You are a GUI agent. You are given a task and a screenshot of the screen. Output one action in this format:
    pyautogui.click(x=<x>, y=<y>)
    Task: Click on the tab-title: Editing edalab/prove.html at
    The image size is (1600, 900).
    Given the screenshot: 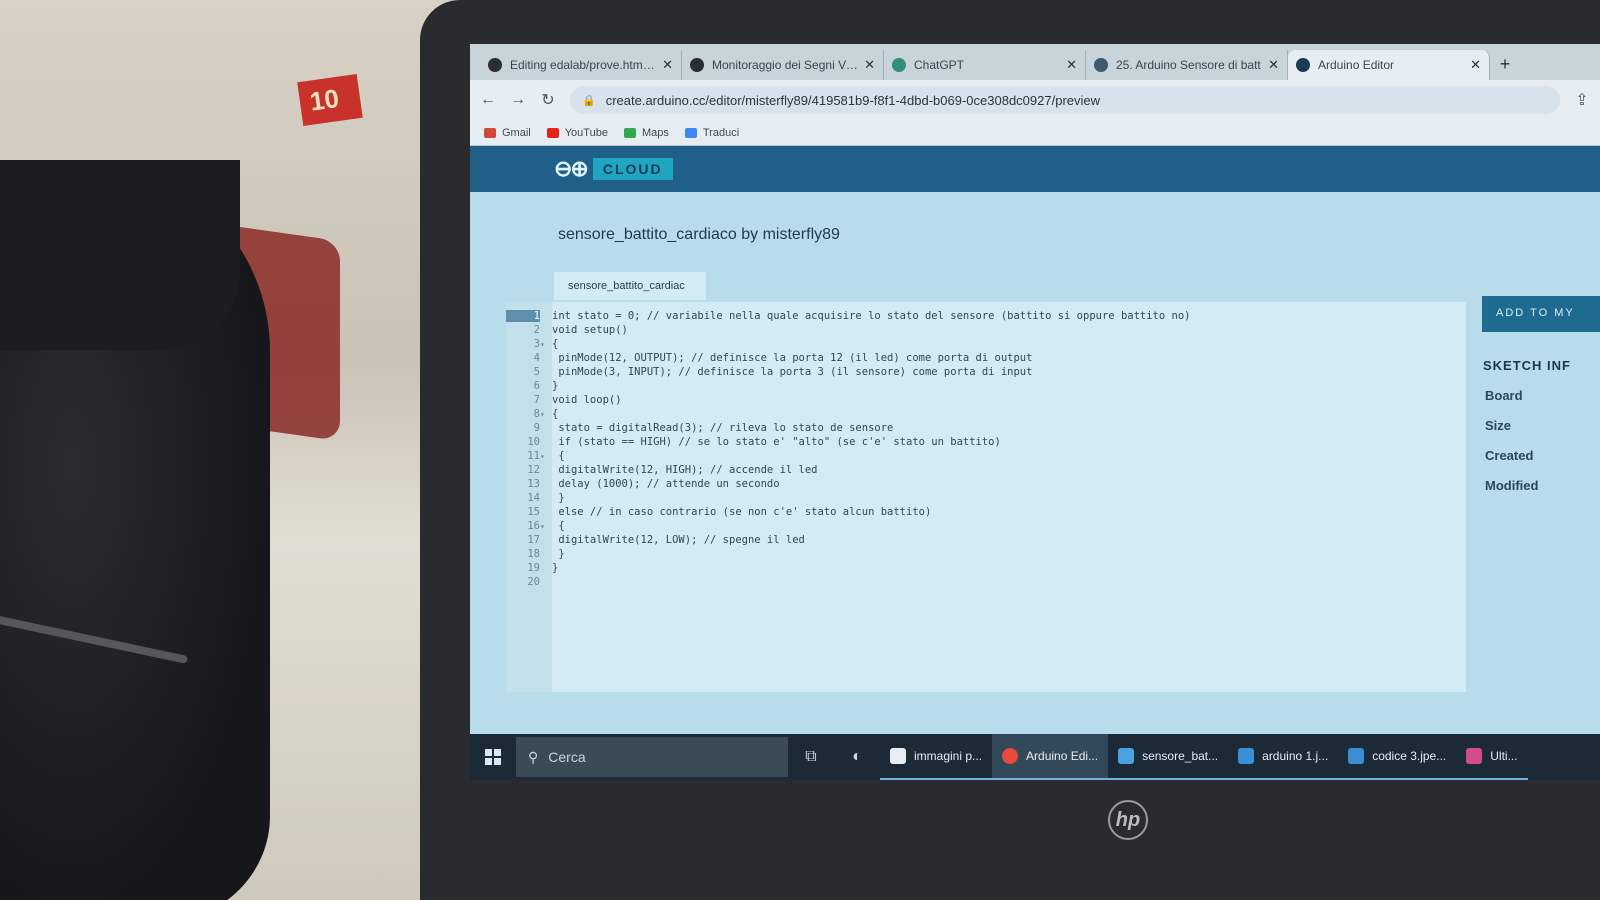 What is the action you would take?
    pyautogui.click(x=583, y=65)
    